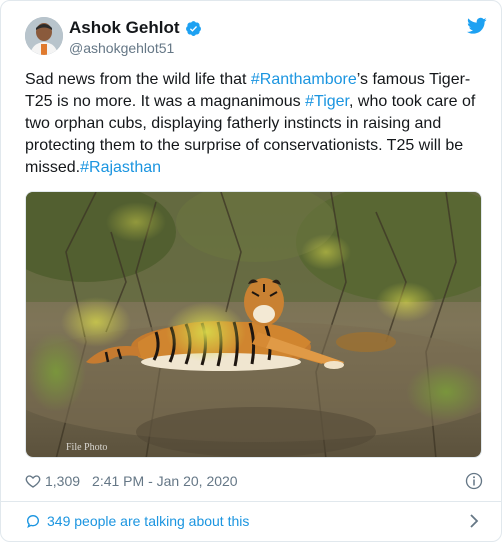 Image resolution: width=502 pixels, height=542 pixels. I want to click on heart-icon, so click(33, 481).